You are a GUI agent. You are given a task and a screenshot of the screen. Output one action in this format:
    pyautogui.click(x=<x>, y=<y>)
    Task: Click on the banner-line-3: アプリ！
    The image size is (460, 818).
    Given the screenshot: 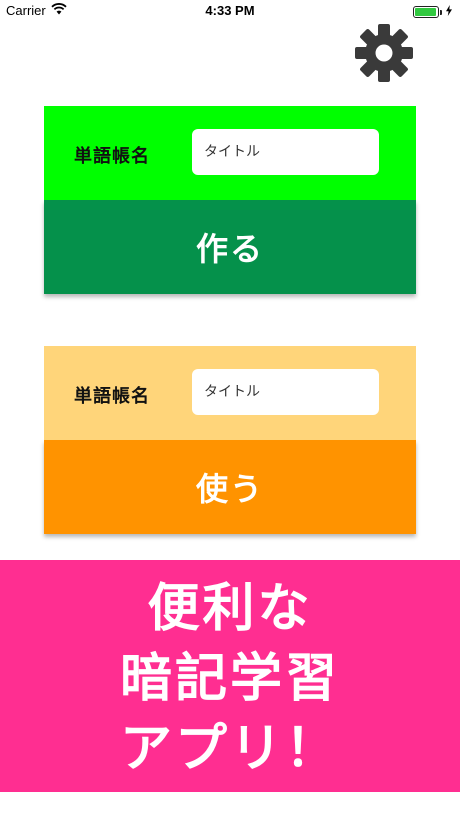 What is the action you would take?
    pyautogui.click(x=229, y=749)
    